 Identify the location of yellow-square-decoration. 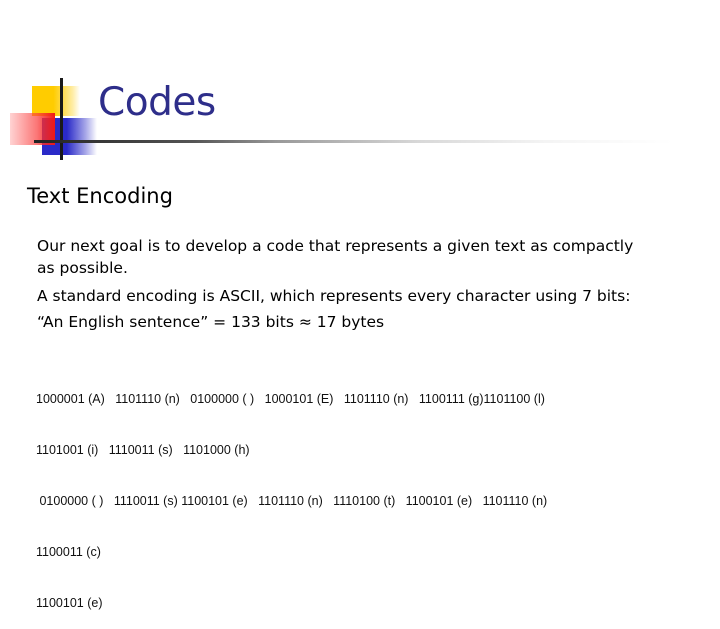
(56, 101).